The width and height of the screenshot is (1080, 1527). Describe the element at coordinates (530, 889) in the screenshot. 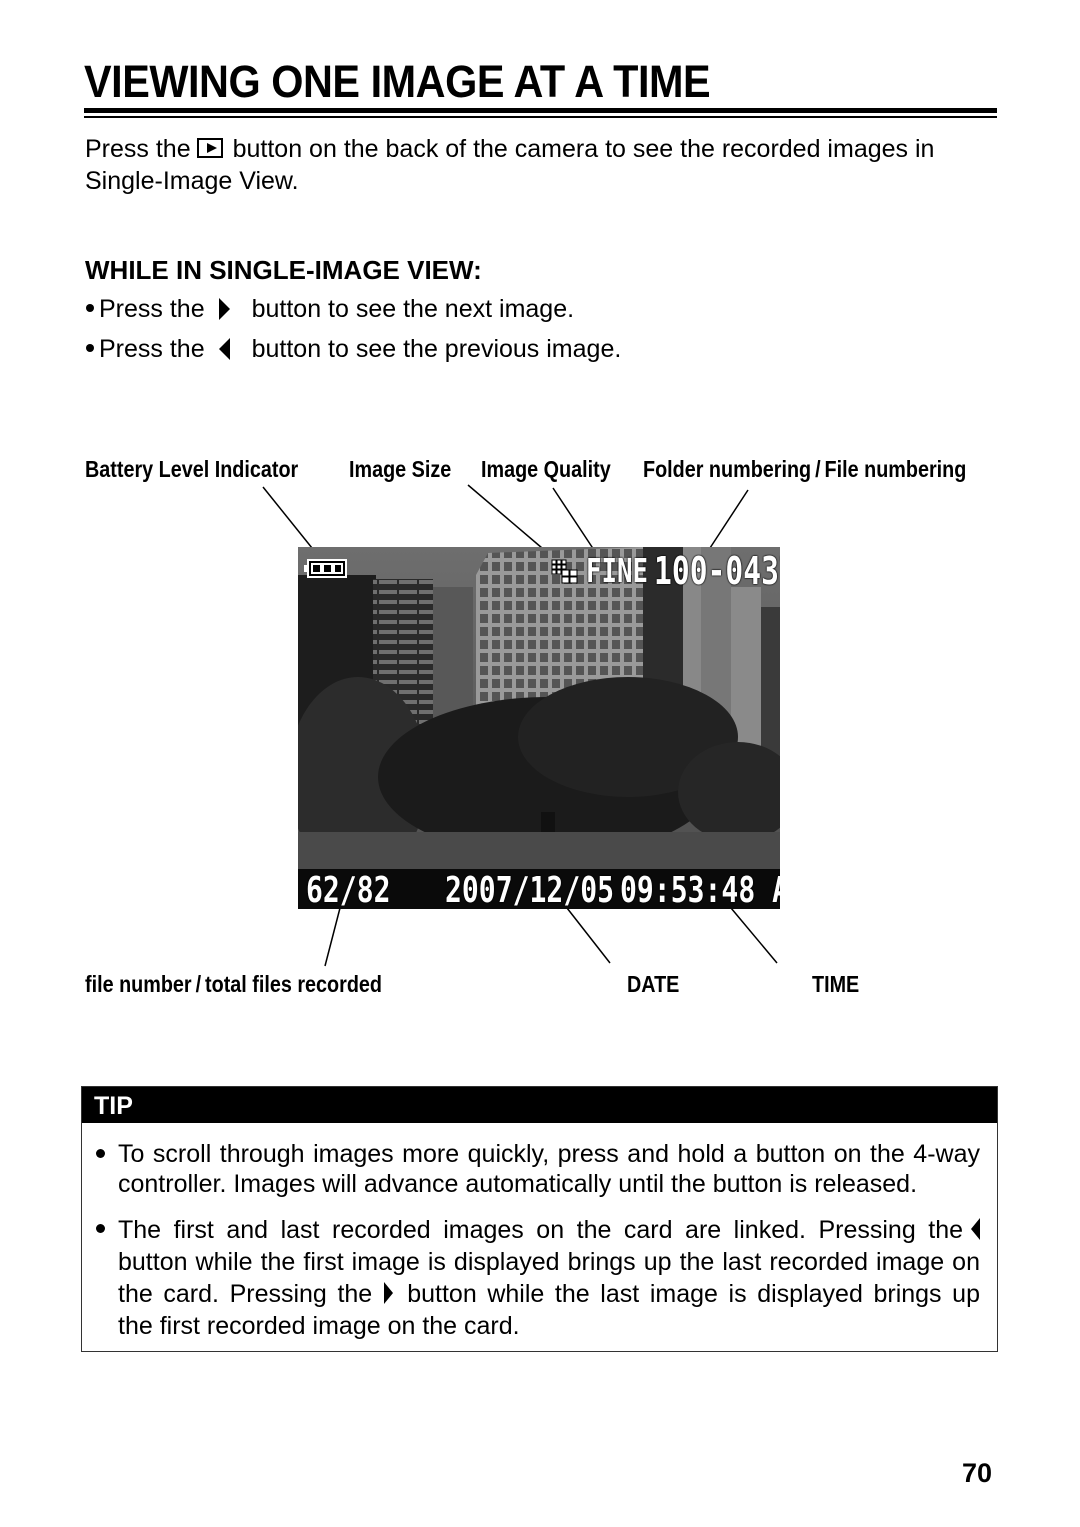

I see `date-readout: 2007/12/05` at that location.